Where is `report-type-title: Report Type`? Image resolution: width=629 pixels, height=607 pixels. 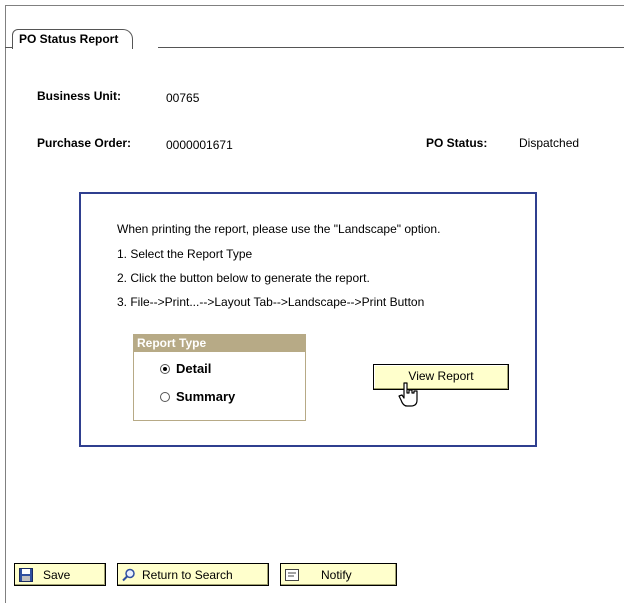 report-type-title: Report Type is located at coordinates (219, 343).